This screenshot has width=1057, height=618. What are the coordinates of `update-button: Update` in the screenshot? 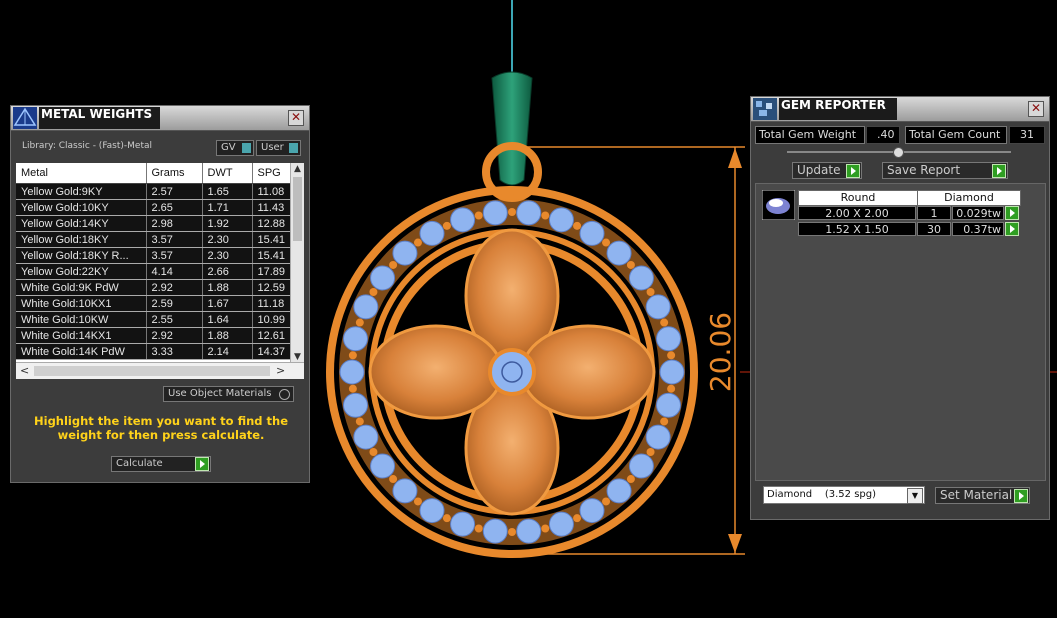 It's located at (827, 170).